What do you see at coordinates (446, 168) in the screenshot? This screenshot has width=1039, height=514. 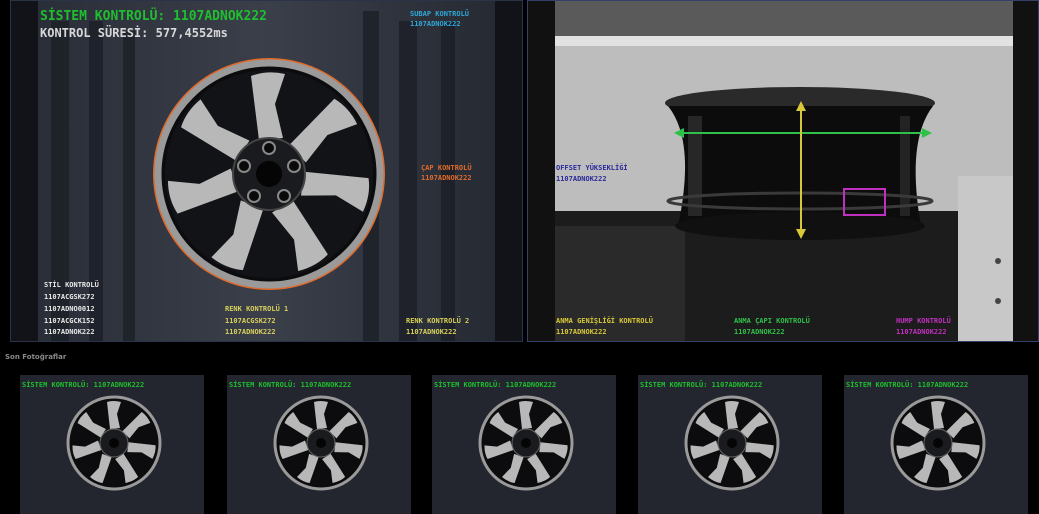 I see `cap-check-label: ÇAP KONTROLÜ` at bounding box center [446, 168].